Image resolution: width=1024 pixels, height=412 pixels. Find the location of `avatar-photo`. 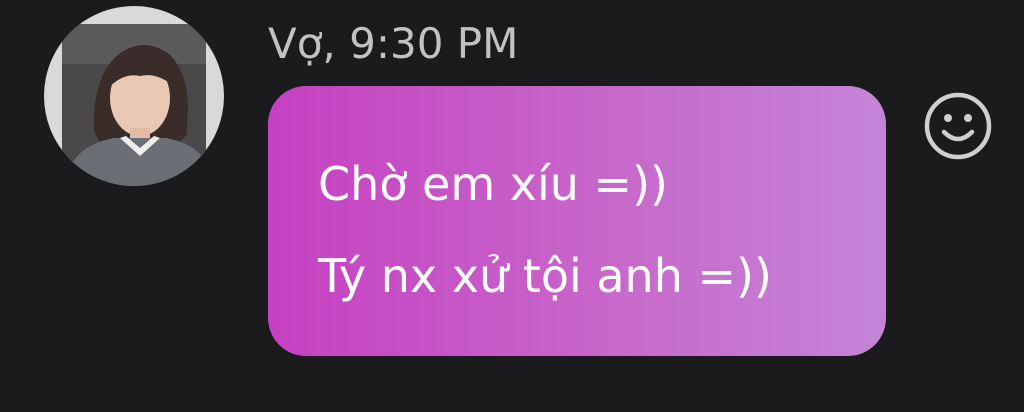

avatar-photo is located at coordinates (134, 96).